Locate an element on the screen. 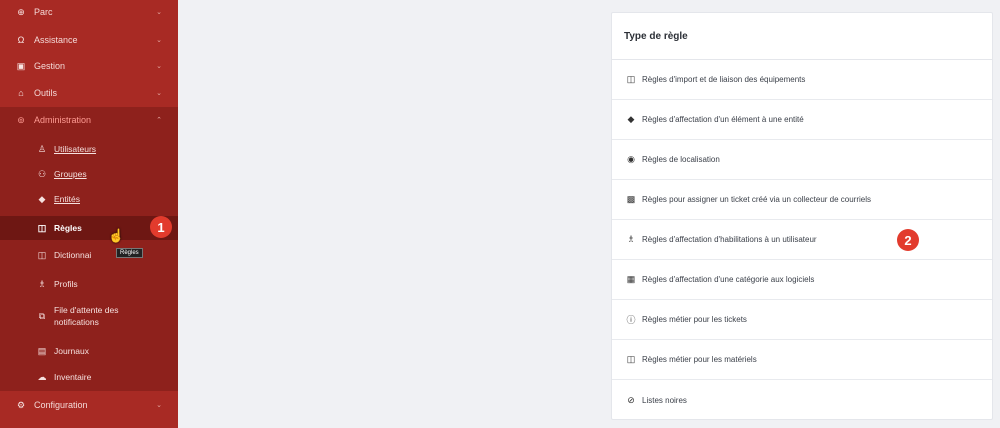 This screenshot has width=1000, height=428. step-badge-2: 2 is located at coordinates (908, 240).